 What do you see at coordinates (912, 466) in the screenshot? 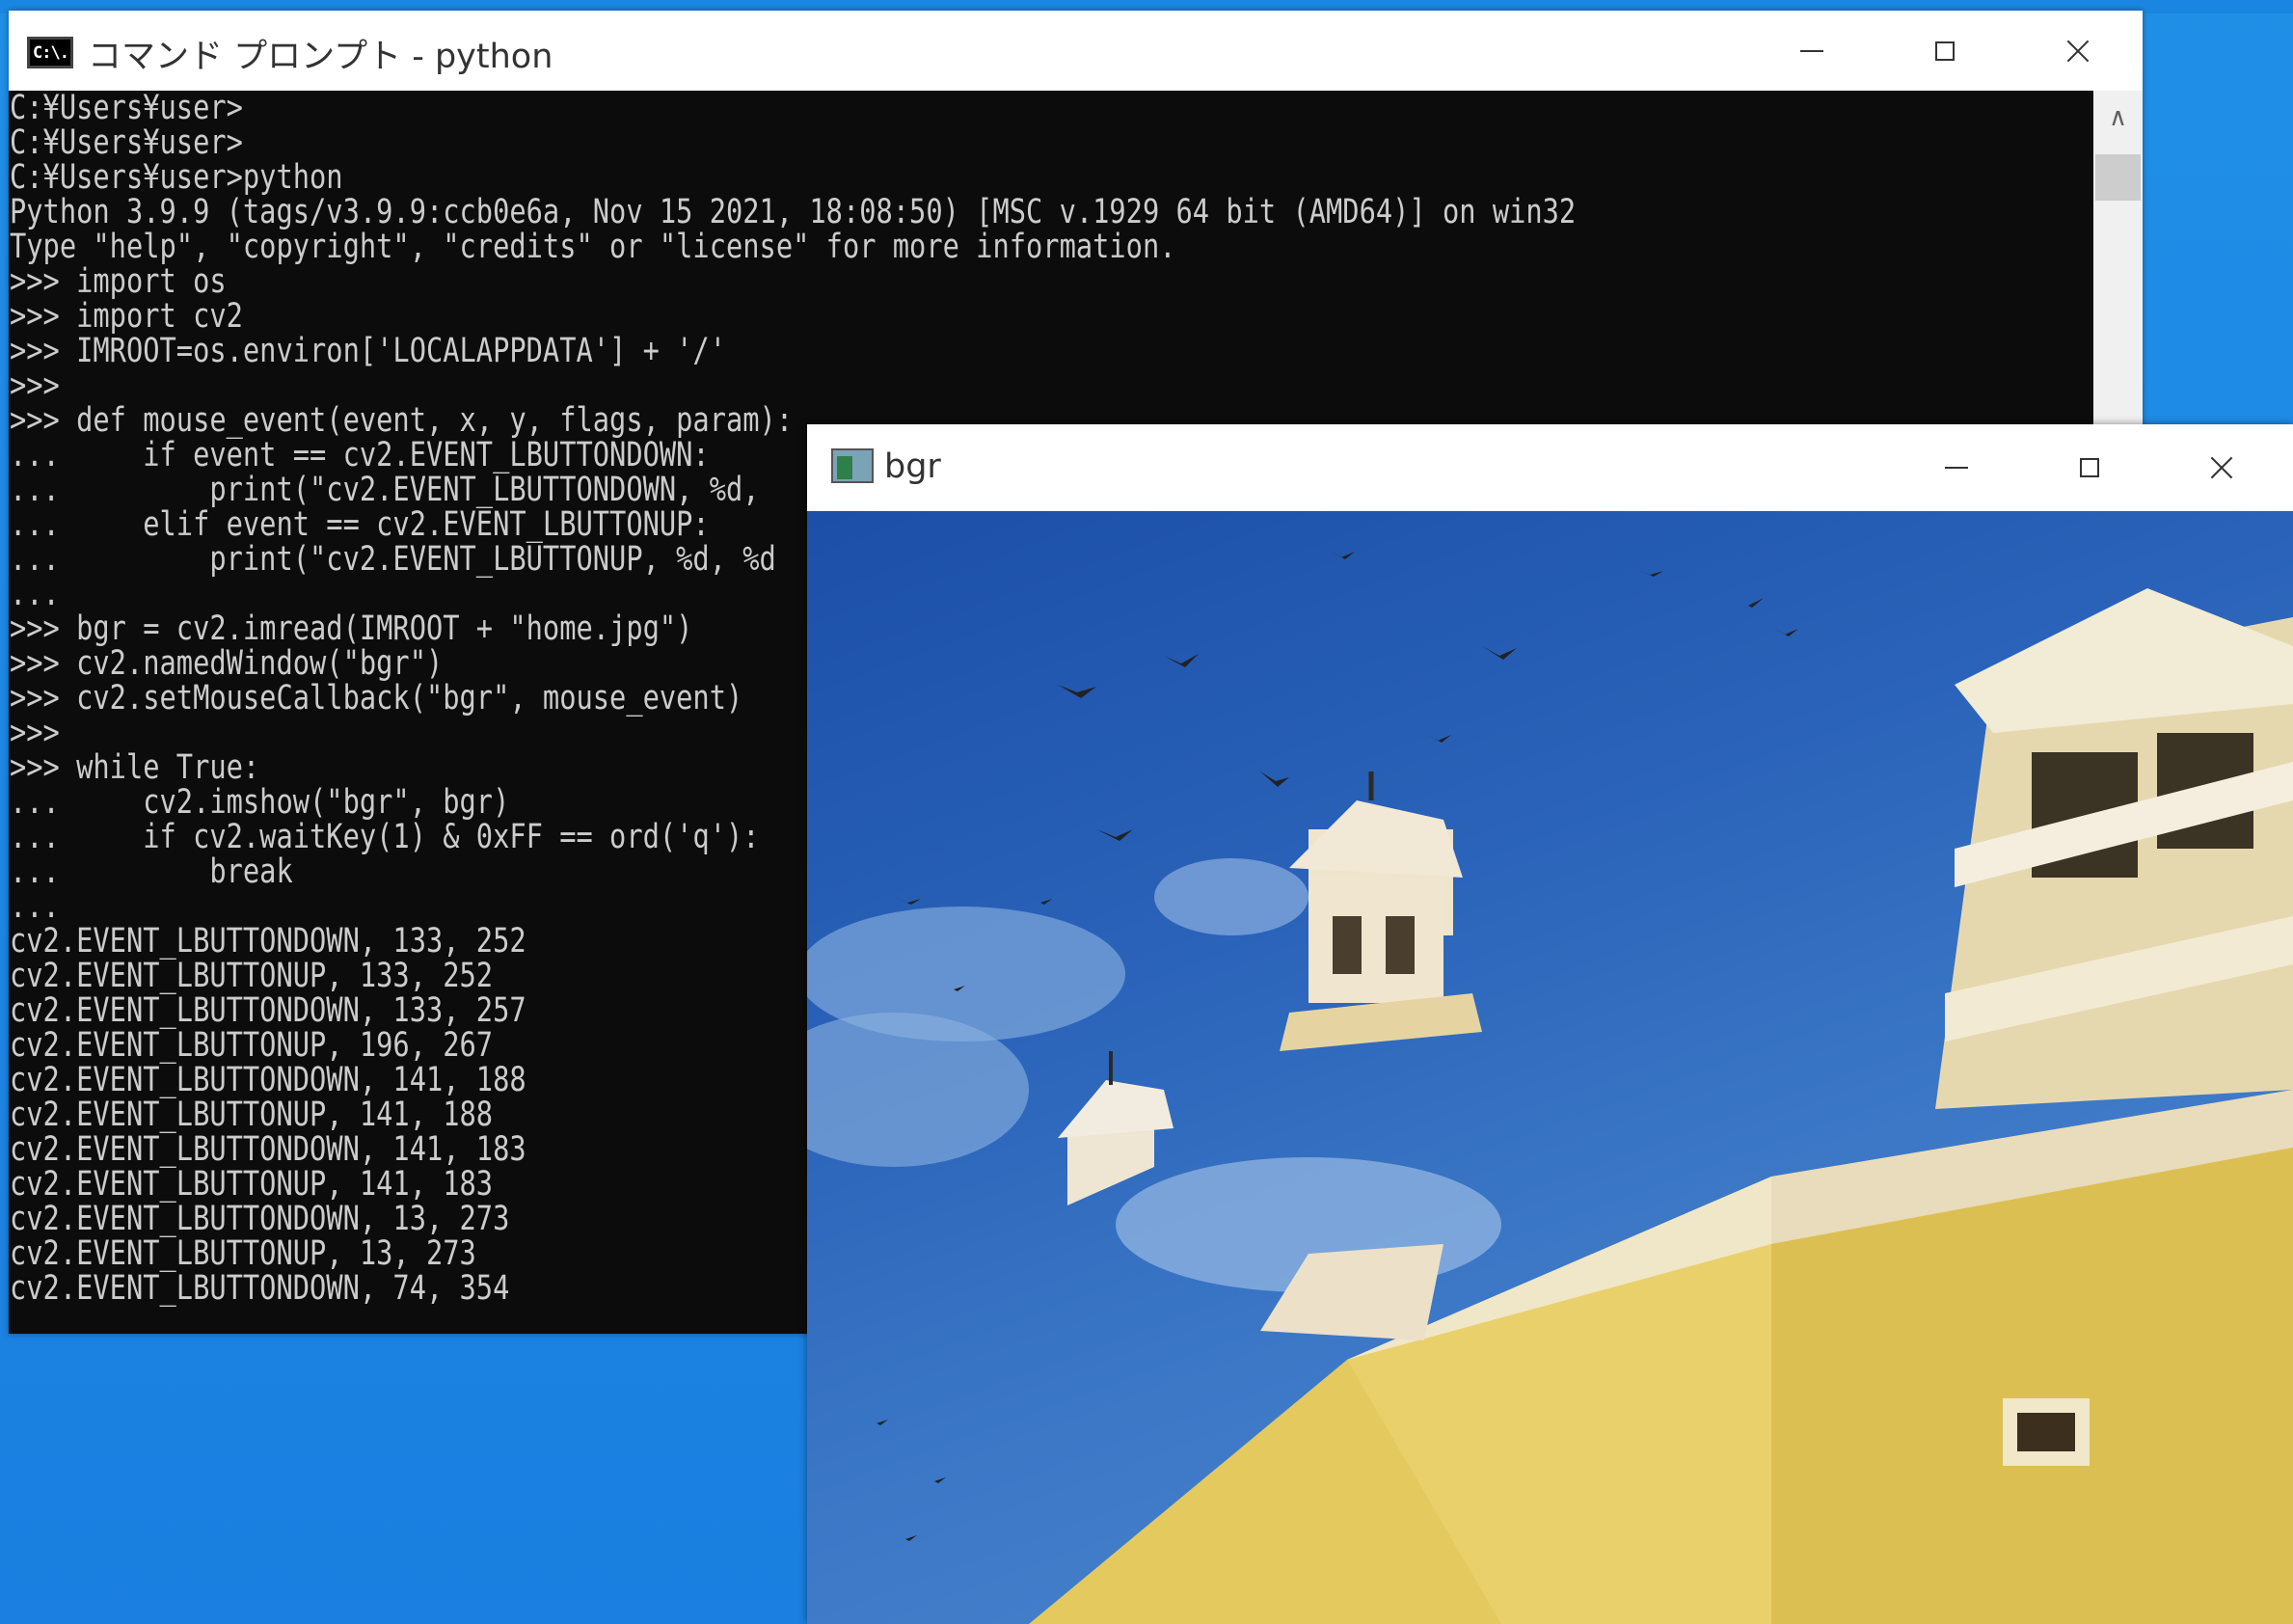
I see `bgr-window-title: bgr` at bounding box center [912, 466].